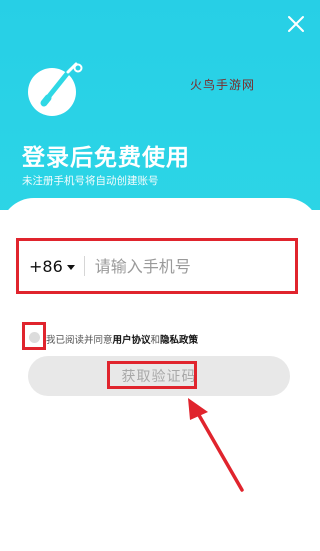 The width and height of the screenshot is (320, 551). Describe the element at coordinates (90, 181) in the screenshot. I see `page-subtitle: 未注册手机号将自动创建账号` at that location.